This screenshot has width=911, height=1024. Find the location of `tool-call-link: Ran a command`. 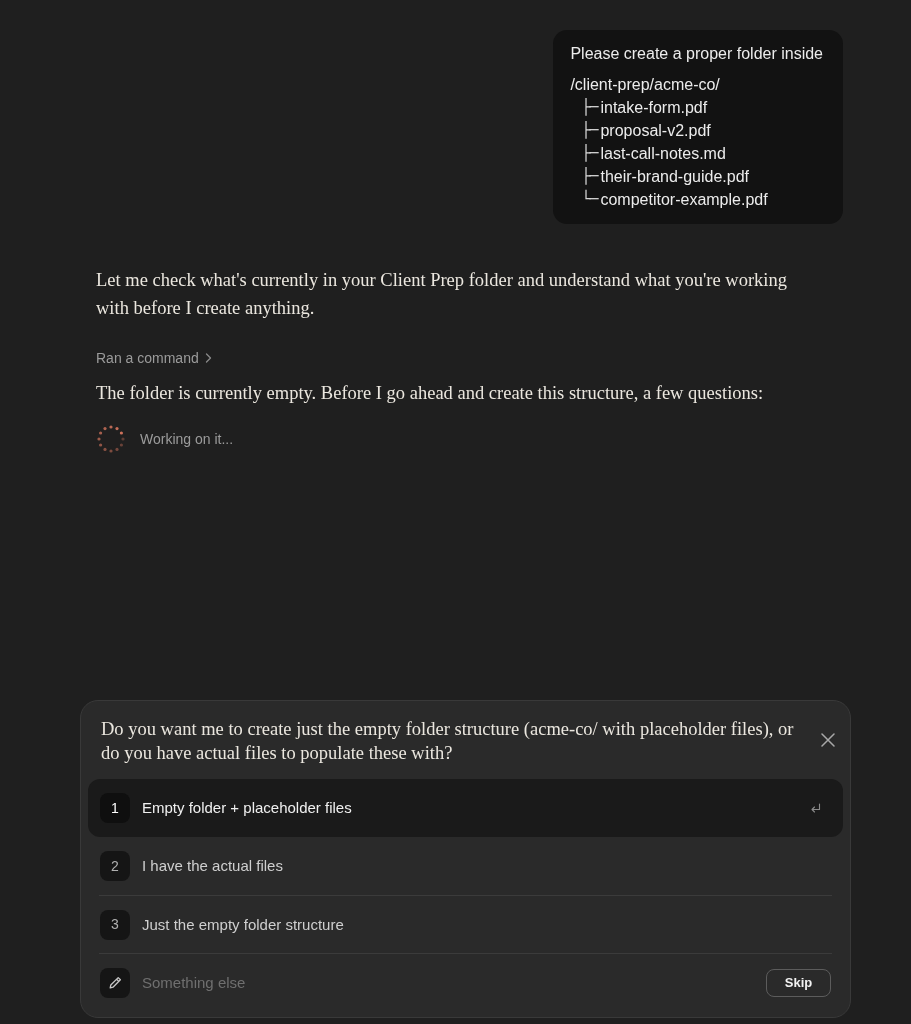

tool-call-link: Ran a command is located at coordinates (154, 358).